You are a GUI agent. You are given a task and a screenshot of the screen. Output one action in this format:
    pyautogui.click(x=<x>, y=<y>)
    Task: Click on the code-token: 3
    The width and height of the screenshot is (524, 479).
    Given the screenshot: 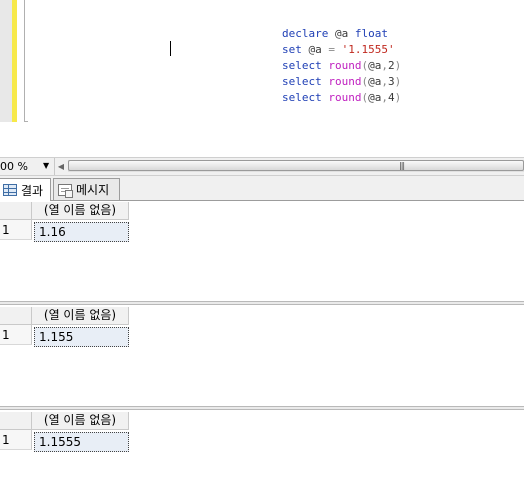 What is the action you would take?
    pyautogui.click(x=391, y=81)
    